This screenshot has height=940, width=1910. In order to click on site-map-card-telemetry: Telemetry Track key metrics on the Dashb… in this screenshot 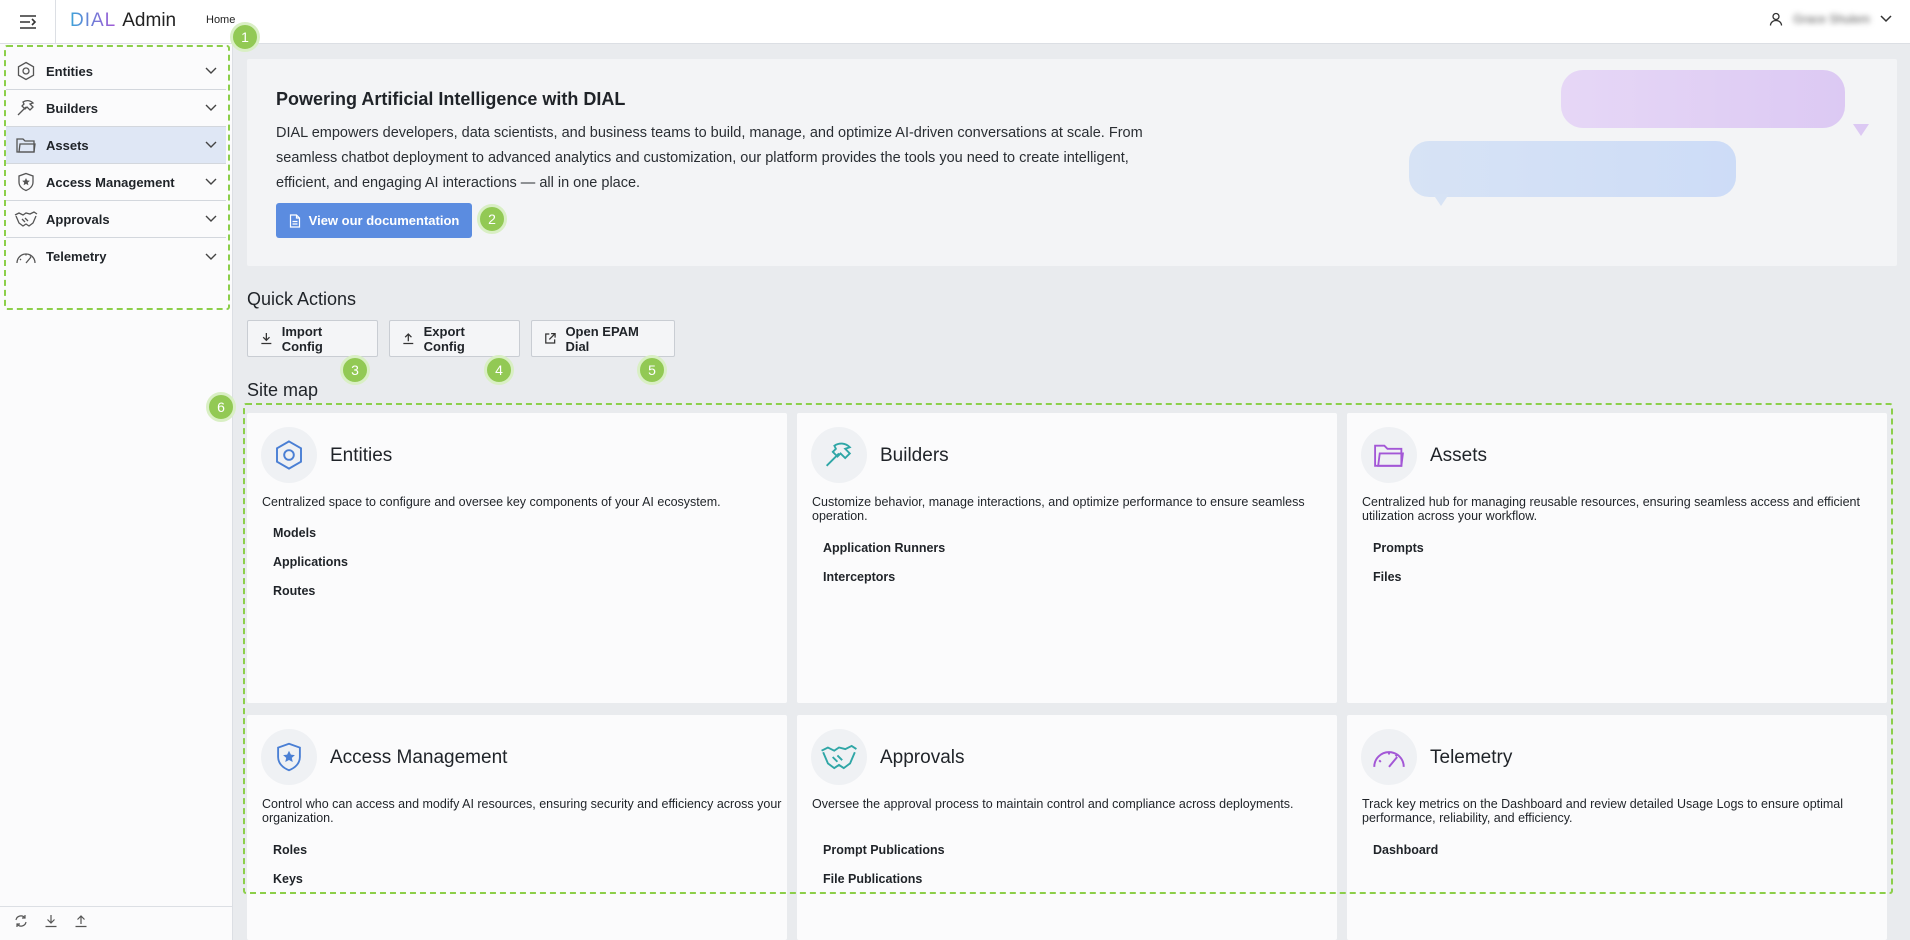, I will do `click(1617, 827)`.